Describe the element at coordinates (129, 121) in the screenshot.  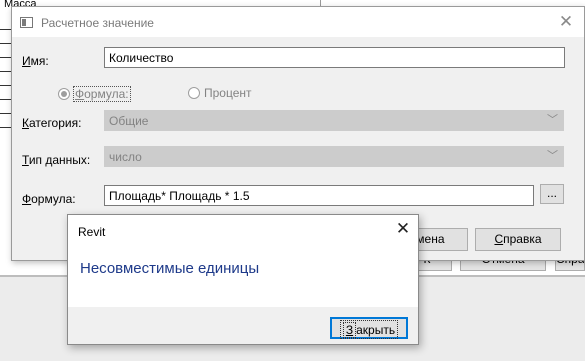
I see `category-value: Общие` at that location.